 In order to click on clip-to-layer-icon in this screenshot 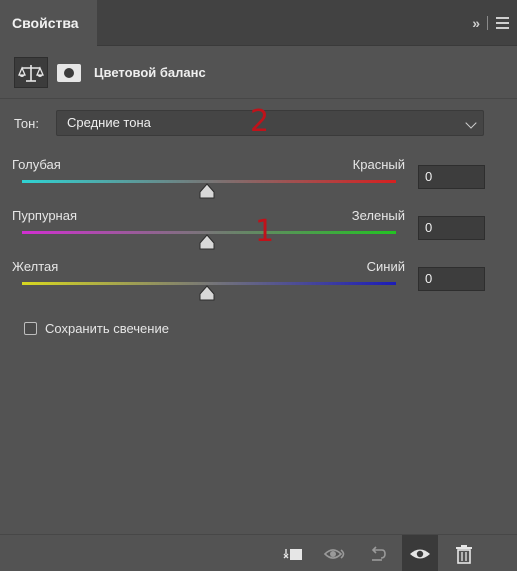, I will do `click(293, 553)`.